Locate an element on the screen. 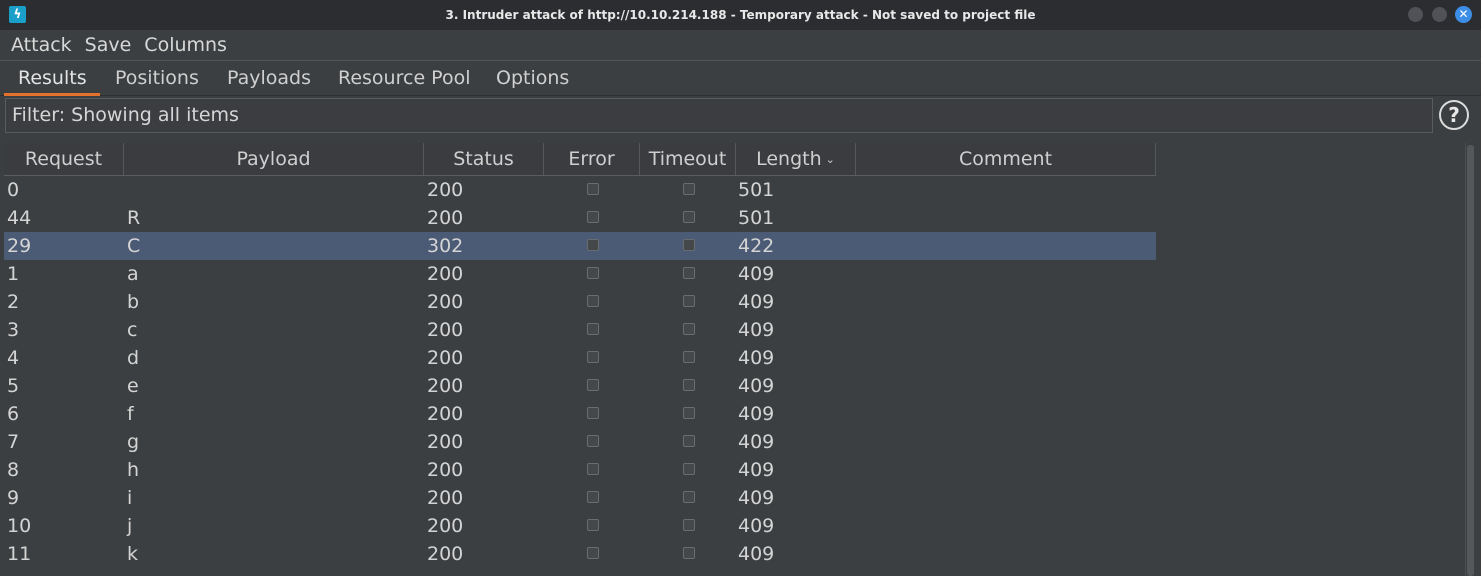  table-row: 8 h 200 409 is located at coordinates (580, 470).